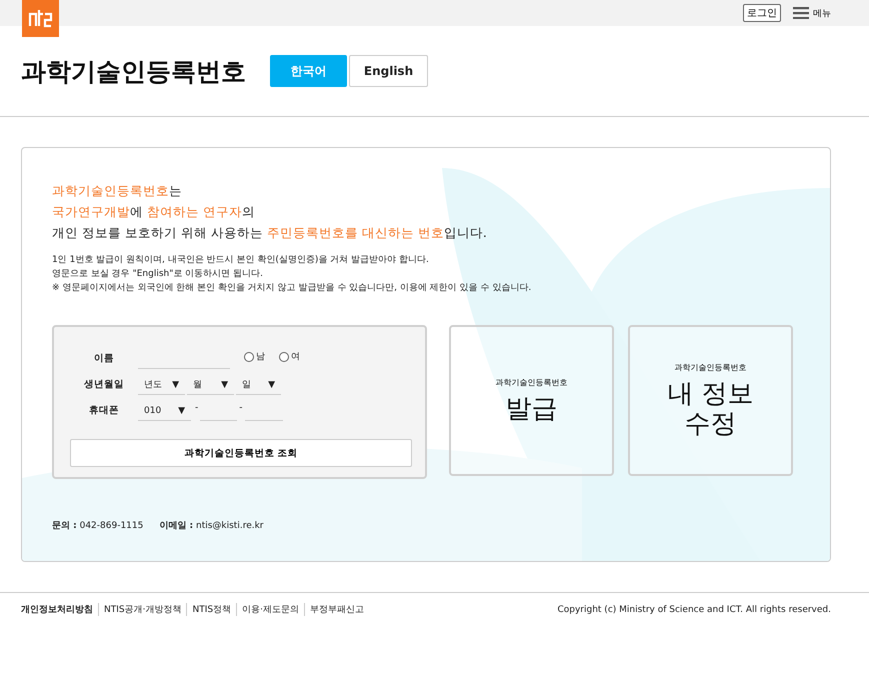 Image resolution: width=869 pixels, height=675 pixels. Describe the element at coordinates (801, 13) in the screenshot. I see `menu-icon` at that location.